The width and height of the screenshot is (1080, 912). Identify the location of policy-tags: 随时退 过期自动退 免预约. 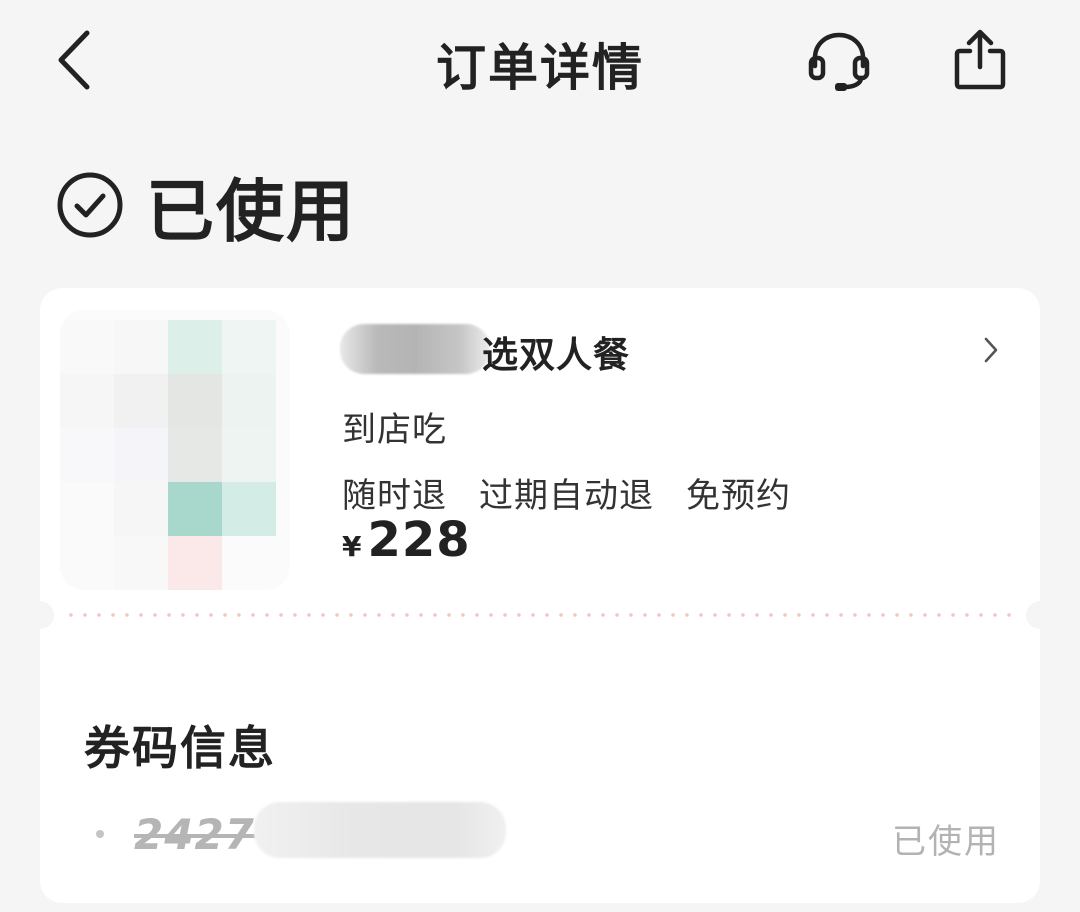
(566, 492).